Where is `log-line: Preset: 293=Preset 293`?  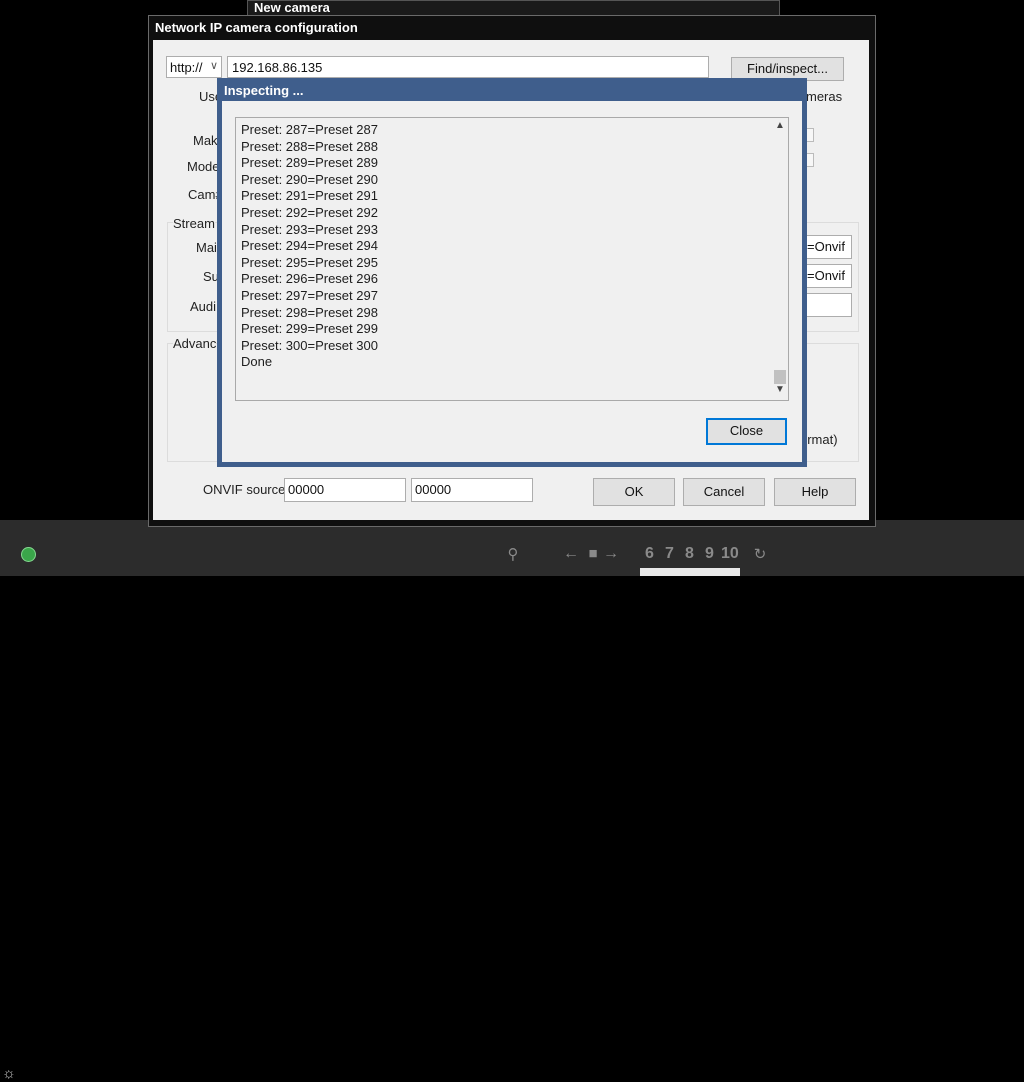 log-line: Preset: 293=Preset 293 is located at coordinates (309, 229).